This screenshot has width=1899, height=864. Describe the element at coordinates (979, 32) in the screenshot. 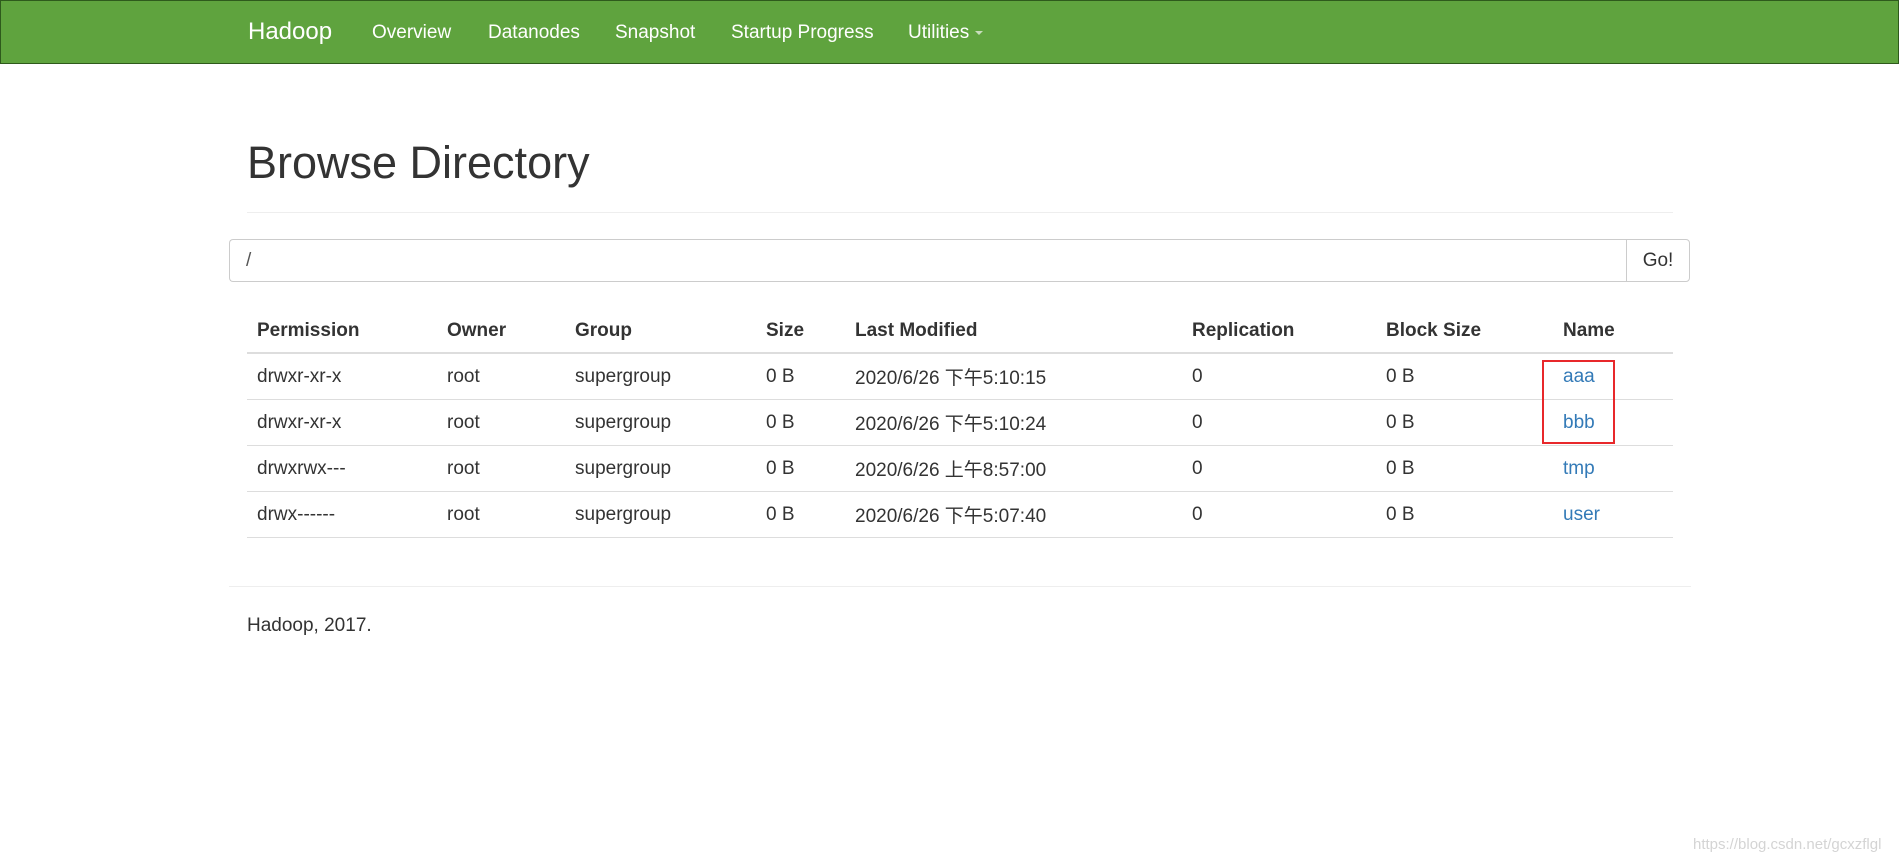

I see `chevron-down-icon` at that location.